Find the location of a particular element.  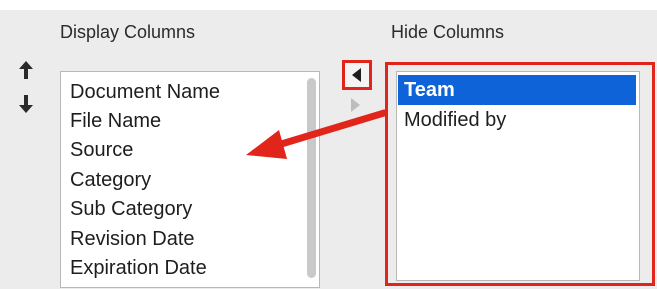

list-item: Sub Category is located at coordinates (131, 209).